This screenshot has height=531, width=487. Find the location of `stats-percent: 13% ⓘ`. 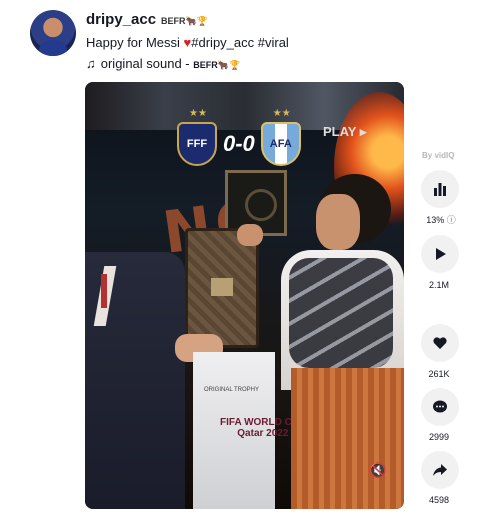

stats-percent: 13% ⓘ is located at coordinates (441, 219).